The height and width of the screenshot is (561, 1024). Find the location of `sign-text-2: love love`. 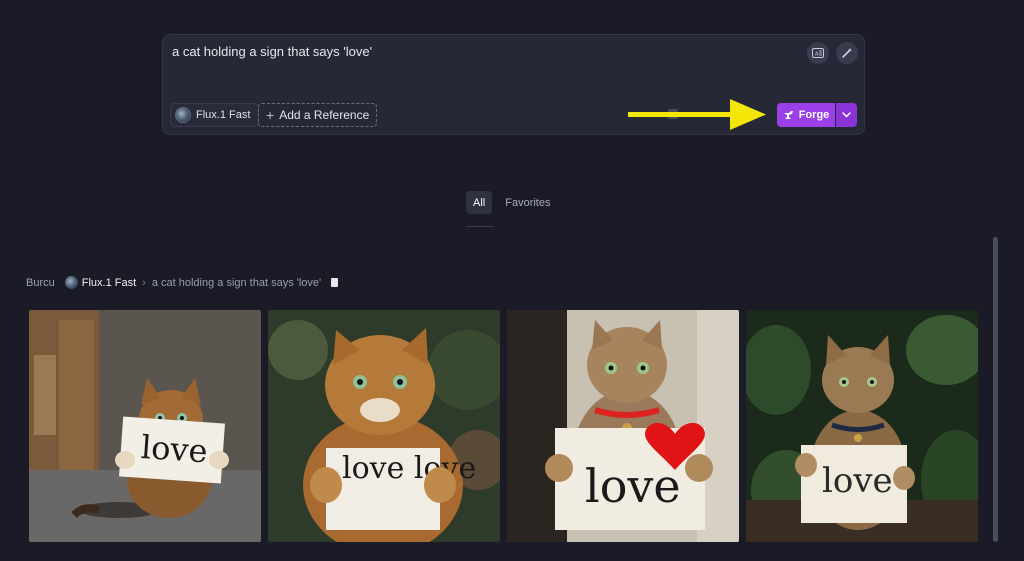

sign-text-2: love love is located at coordinates (409, 468).